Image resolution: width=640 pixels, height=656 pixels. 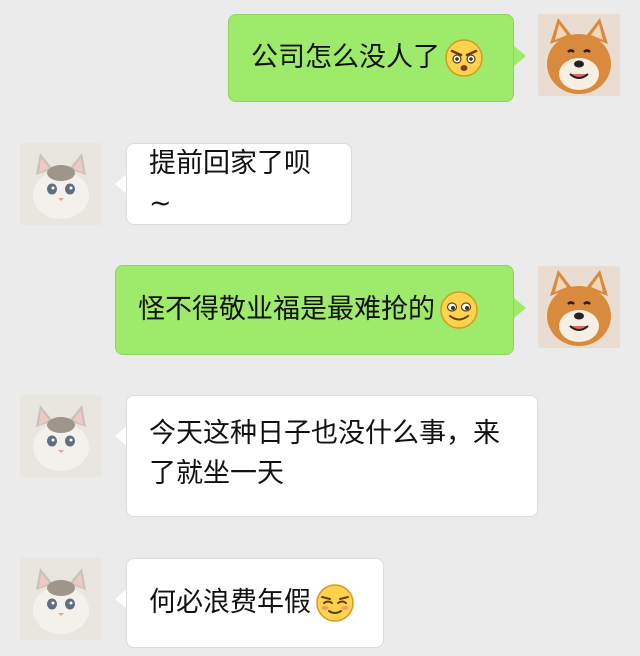 What do you see at coordinates (230, 602) in the screenshot?
I see `message-text: 何必浪费年假` at bounding box center [230, 602].